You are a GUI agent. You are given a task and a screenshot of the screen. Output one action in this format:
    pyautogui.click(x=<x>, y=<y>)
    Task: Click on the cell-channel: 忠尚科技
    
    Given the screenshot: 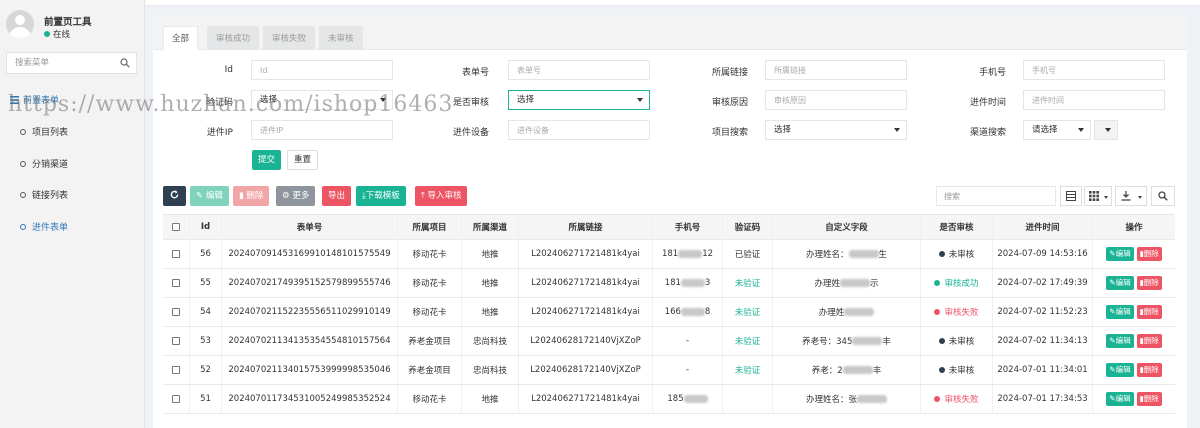 What is the action you would take?
    pyautogui.click(x=490, y=370)
    